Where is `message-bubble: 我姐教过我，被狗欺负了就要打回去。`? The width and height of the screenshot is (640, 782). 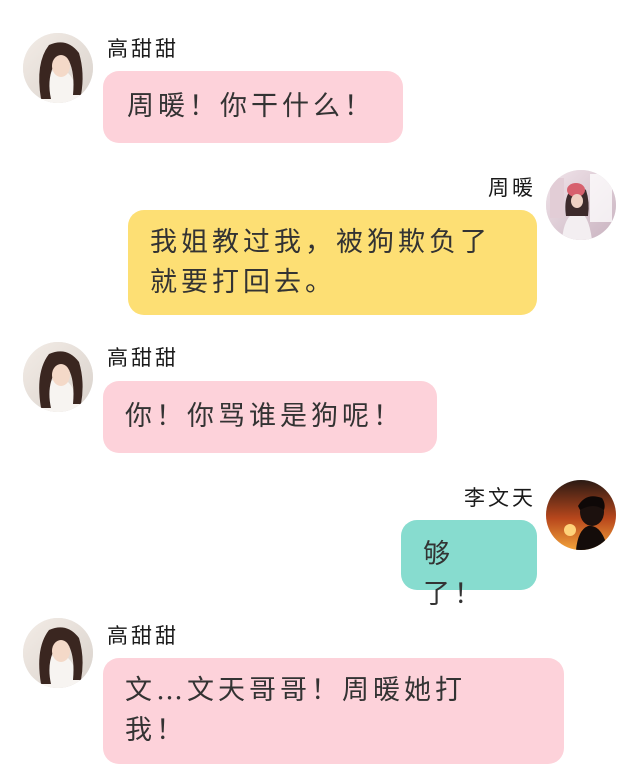 message-bubble: 我姐教过我，被狗欺负了就要打回去。 is located at coordinates (332, 262).